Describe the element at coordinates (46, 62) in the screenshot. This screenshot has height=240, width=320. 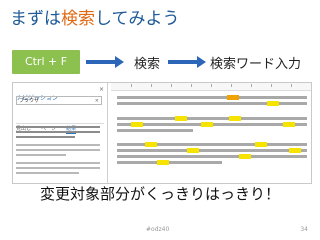
I see `shortcut-key-badge: Ctrl + F` at that location.